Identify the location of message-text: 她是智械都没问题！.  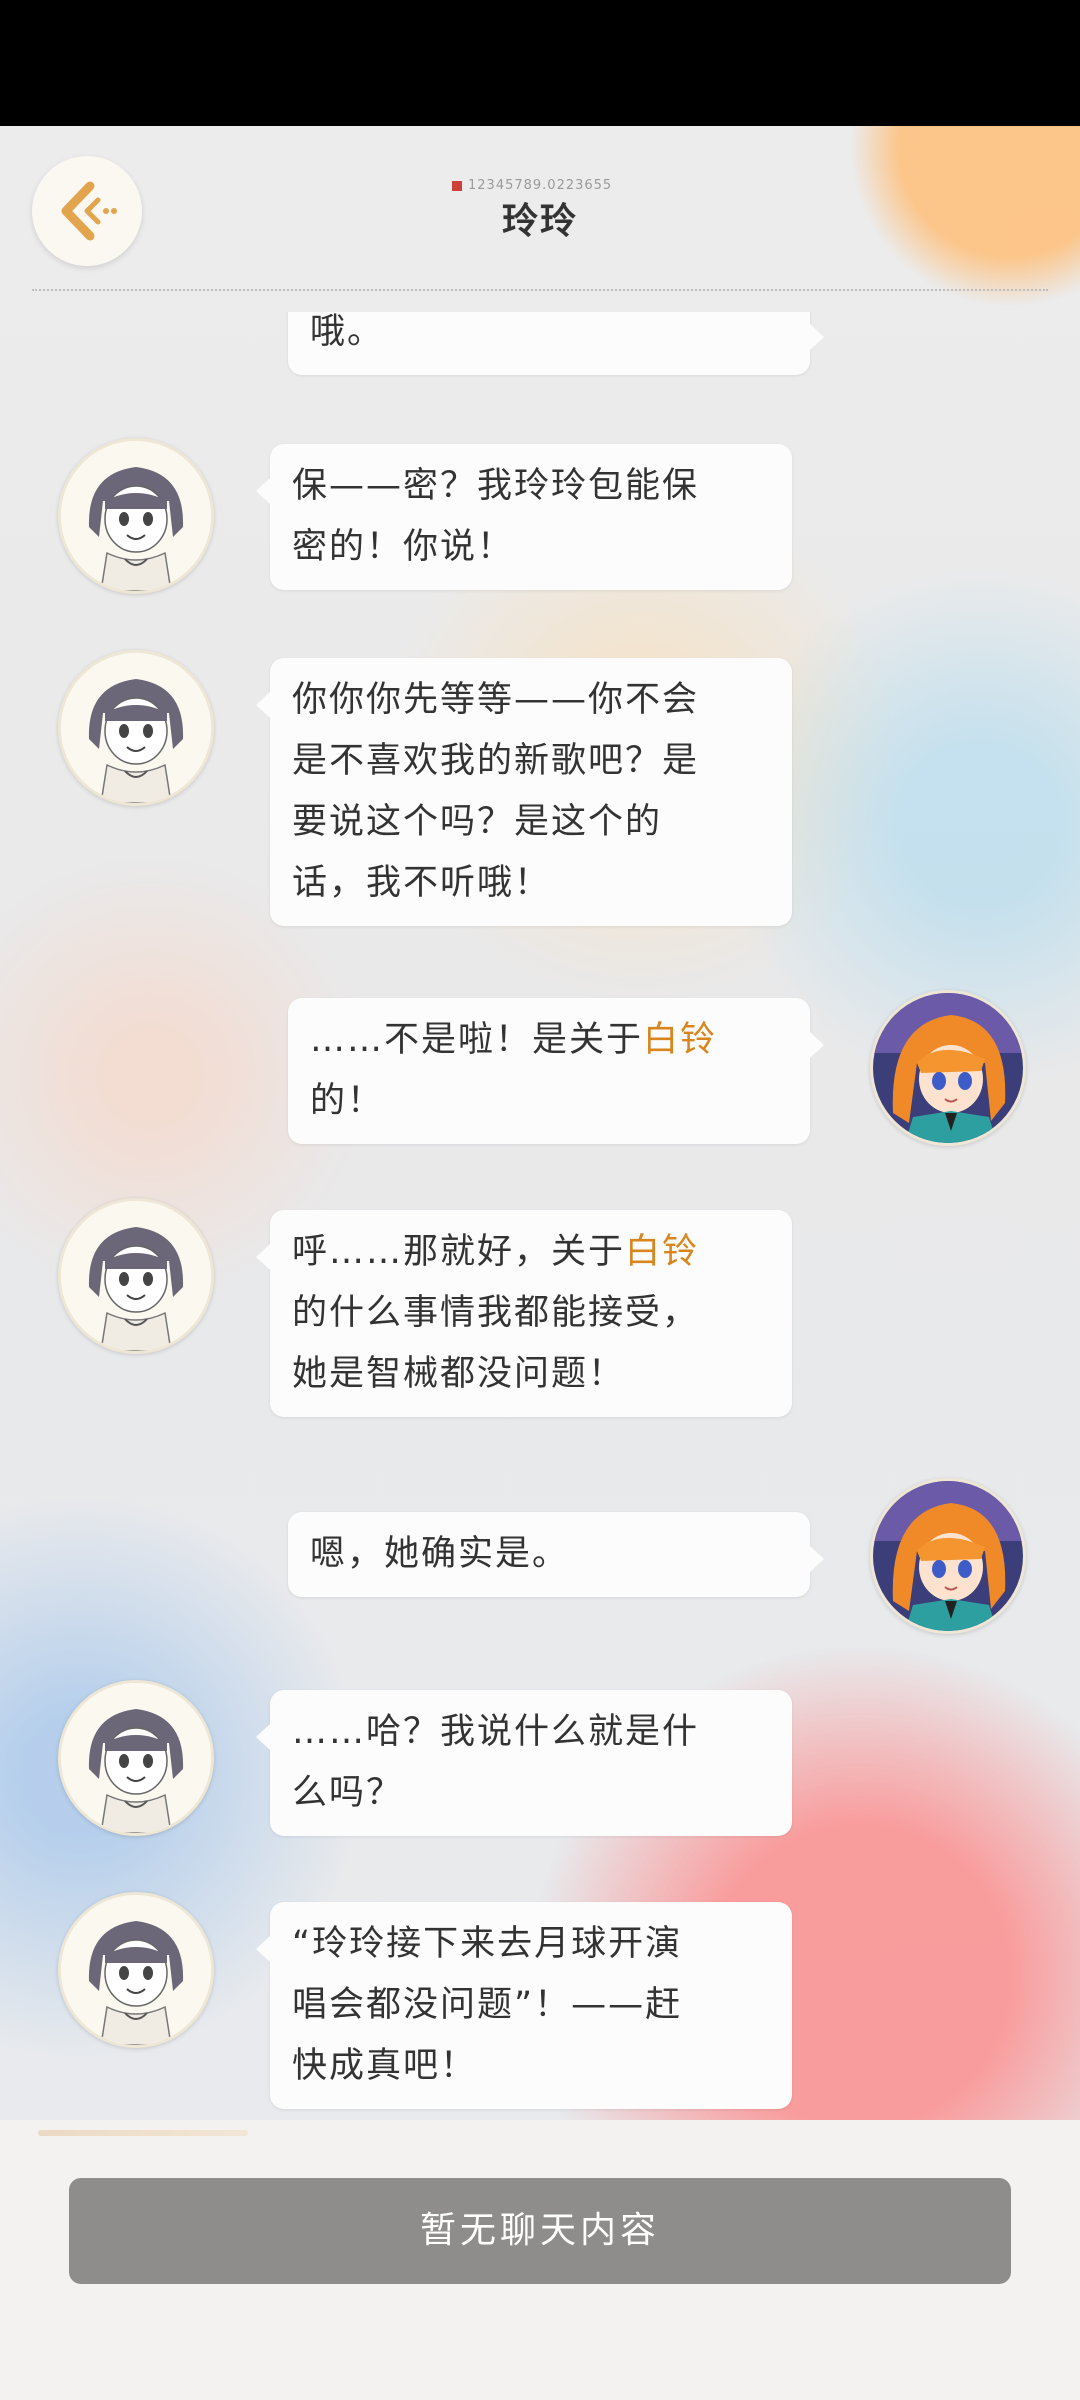
(459, 1374).